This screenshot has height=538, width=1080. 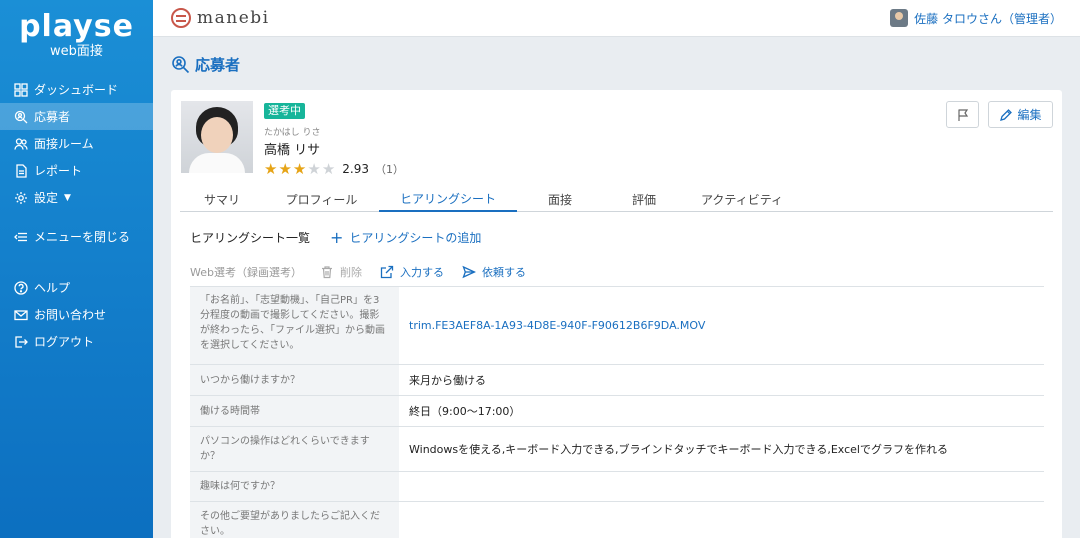 I want to click on sidebar-item-rooms: 面接ルーム, so click(x=76, y=143).